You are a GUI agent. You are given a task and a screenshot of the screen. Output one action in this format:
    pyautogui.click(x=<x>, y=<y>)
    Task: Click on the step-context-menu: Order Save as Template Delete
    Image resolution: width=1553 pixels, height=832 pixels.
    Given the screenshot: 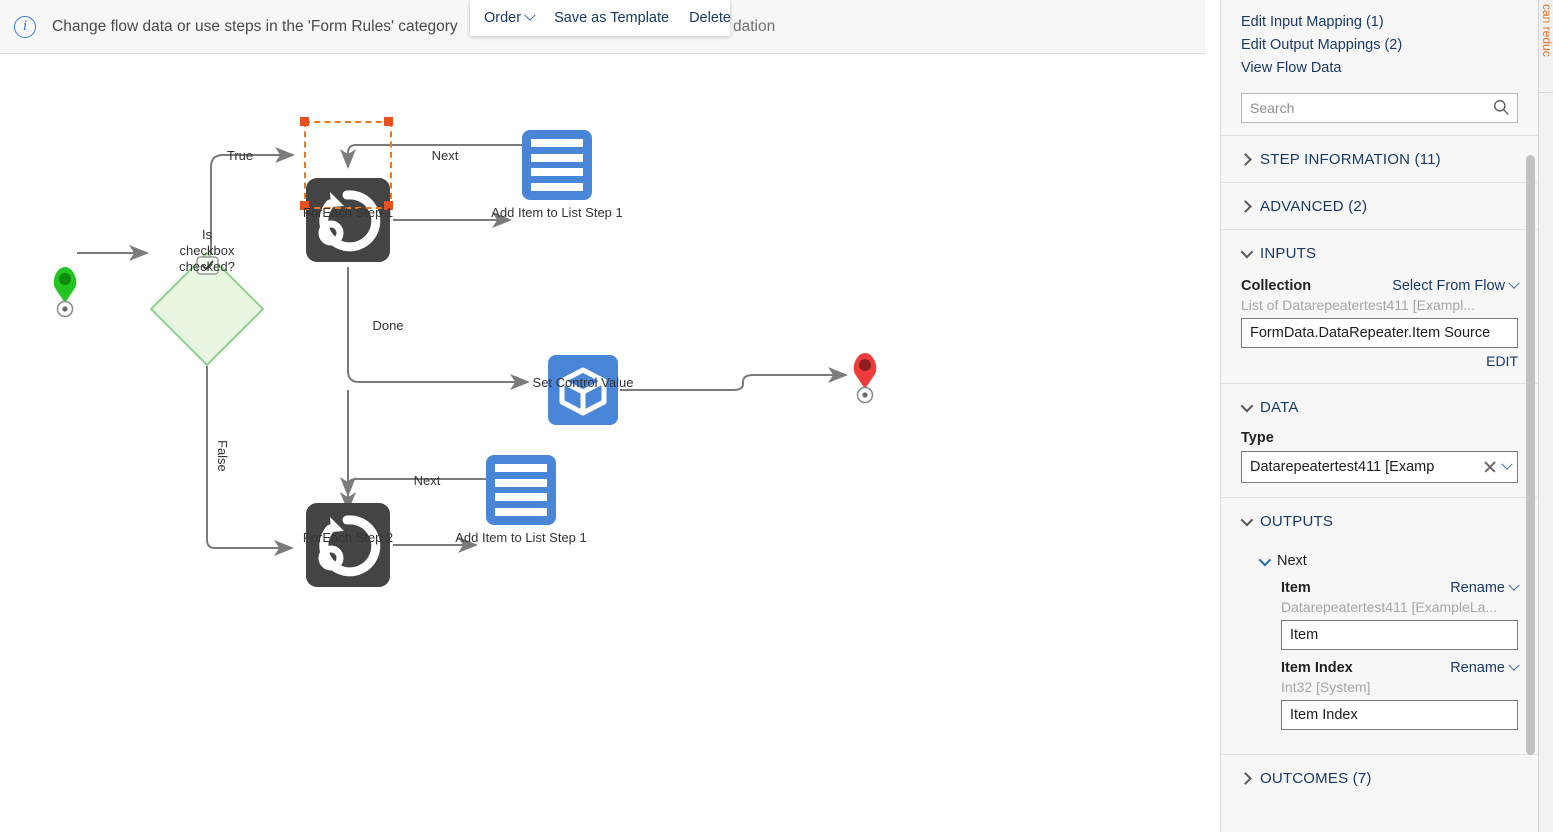 What is the action you would take?
    pyautogui.click(x=600, y=18)
    